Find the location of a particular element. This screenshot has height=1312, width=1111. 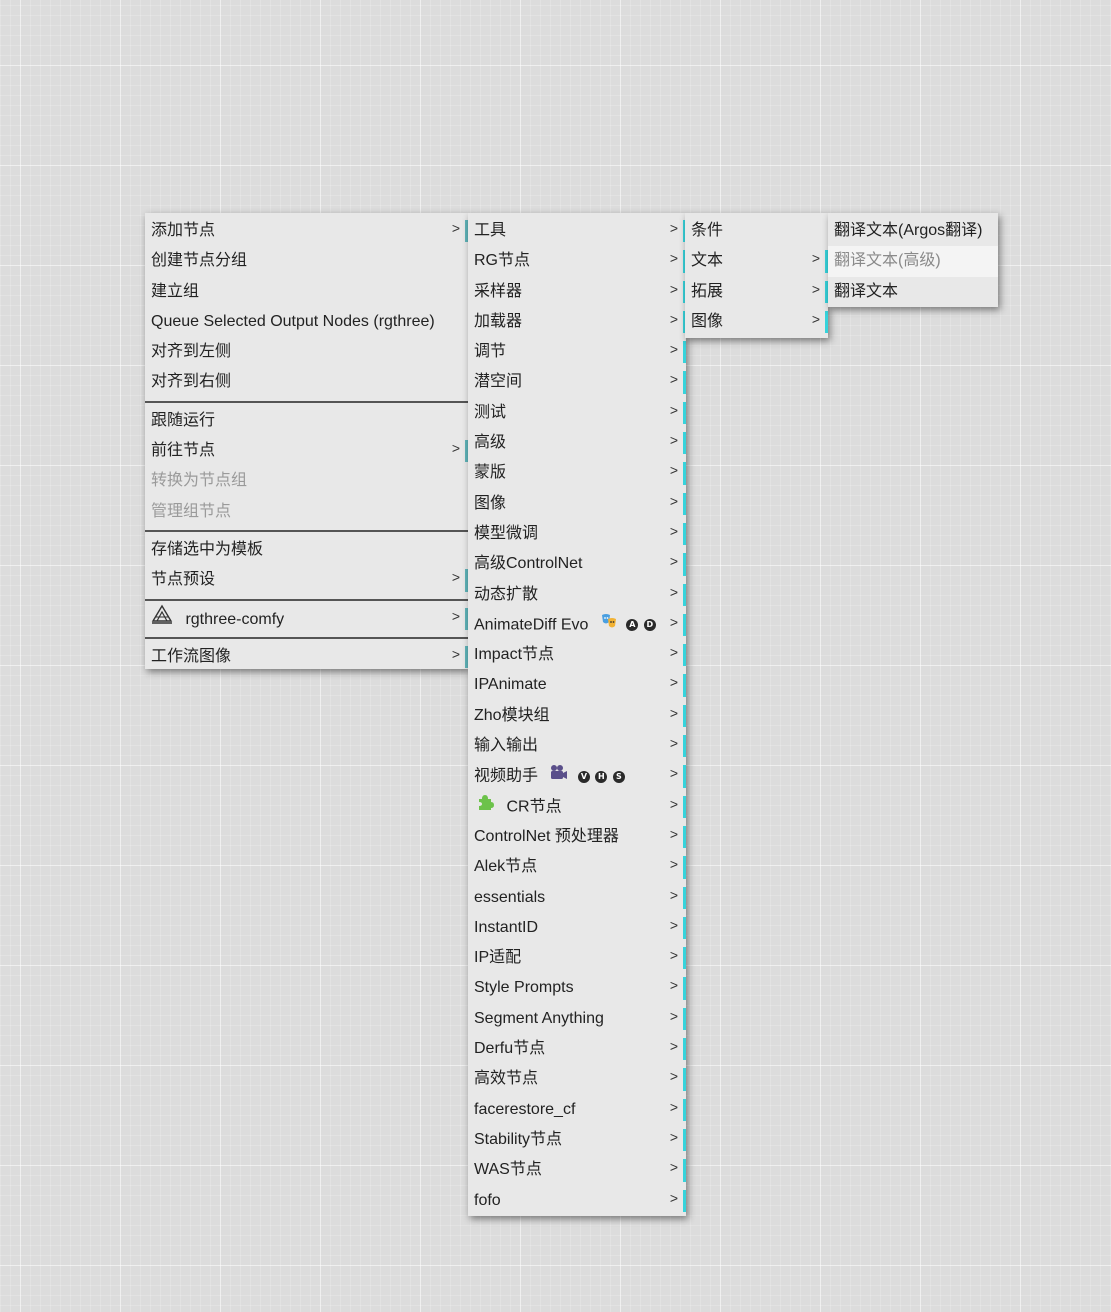

menu-item-fofo: fofo > is located at coordinates (577, 1201).